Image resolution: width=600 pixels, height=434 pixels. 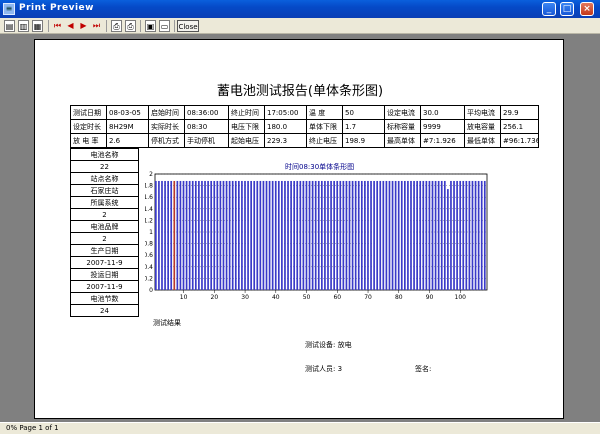 I want to click on x-tick-label: 90, so click(x=430, y=297).